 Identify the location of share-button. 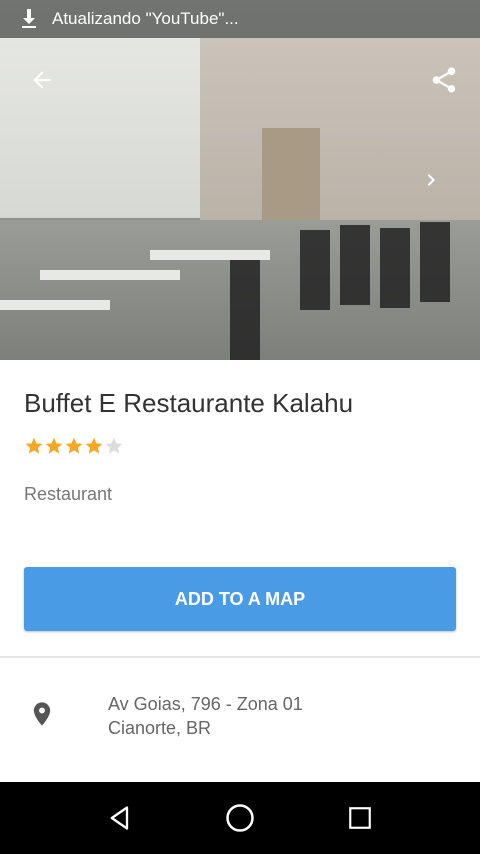
(444, 80).